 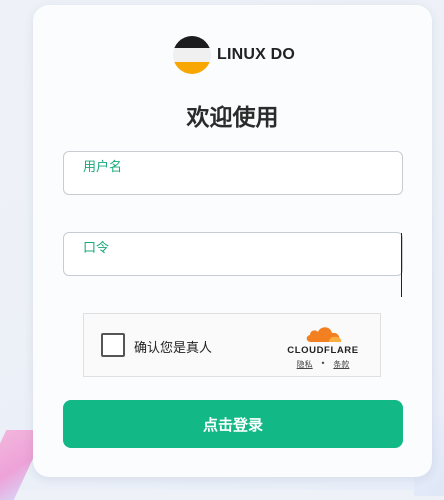 What do you see at coordinates (232, 345) in the screenshot?
I see `captcha-widget: 确认您是真人 CLOUDFLARE 隐私 • 条款` at bounding box center [232, 345].